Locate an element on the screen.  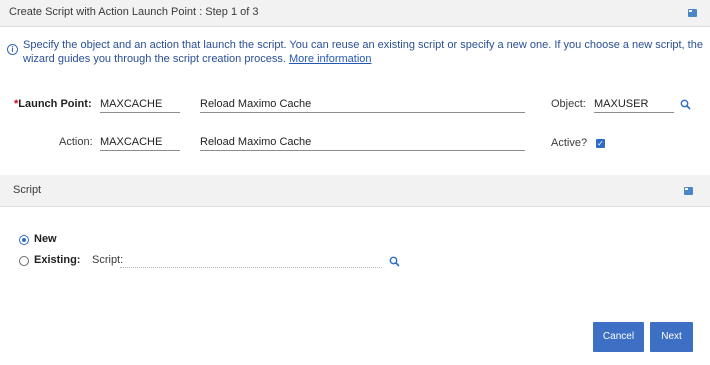
active-checkbox: ✓ is located at coordinates (600, 143).